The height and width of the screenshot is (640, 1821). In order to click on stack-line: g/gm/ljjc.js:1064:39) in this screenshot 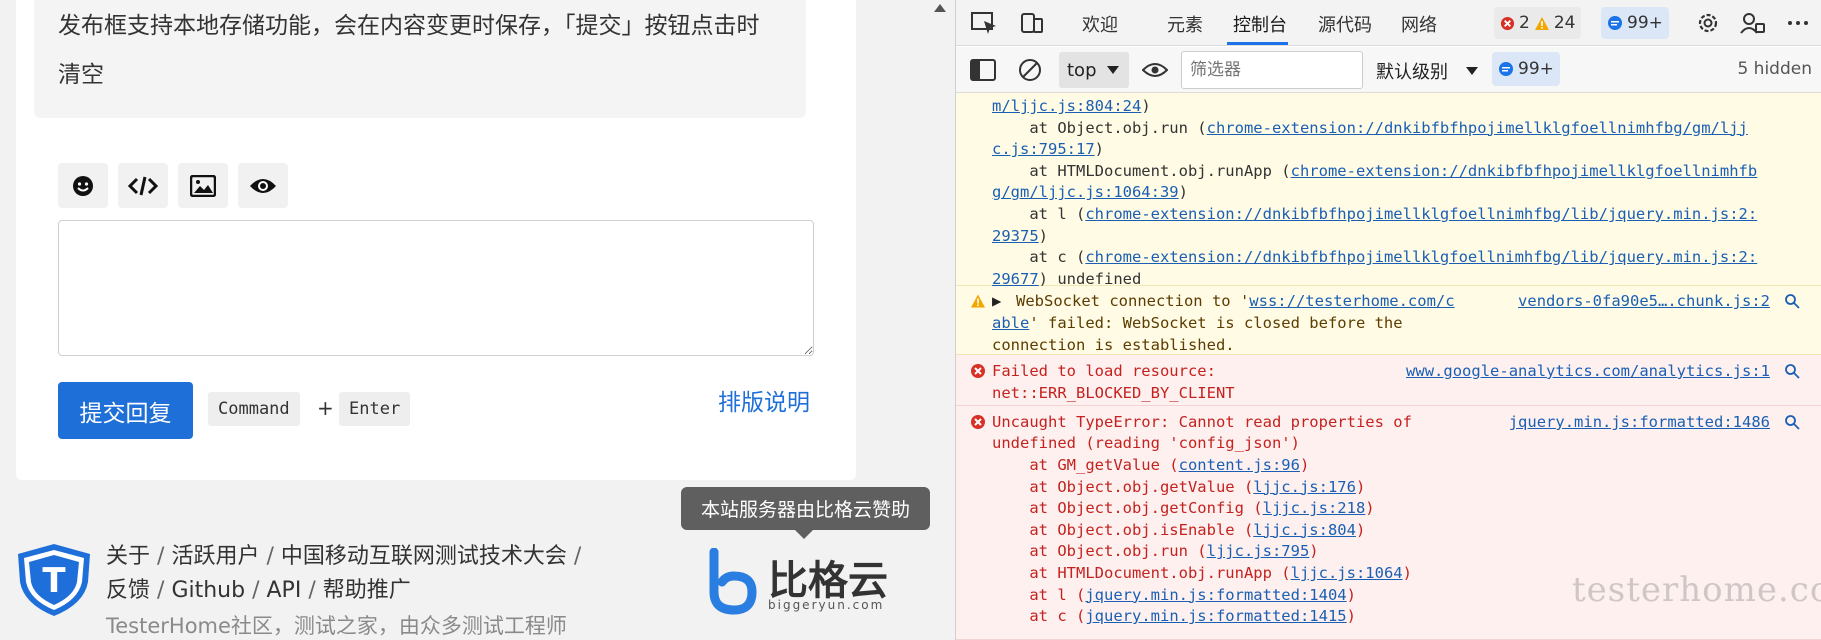, I will do `click(1090, 192)`.